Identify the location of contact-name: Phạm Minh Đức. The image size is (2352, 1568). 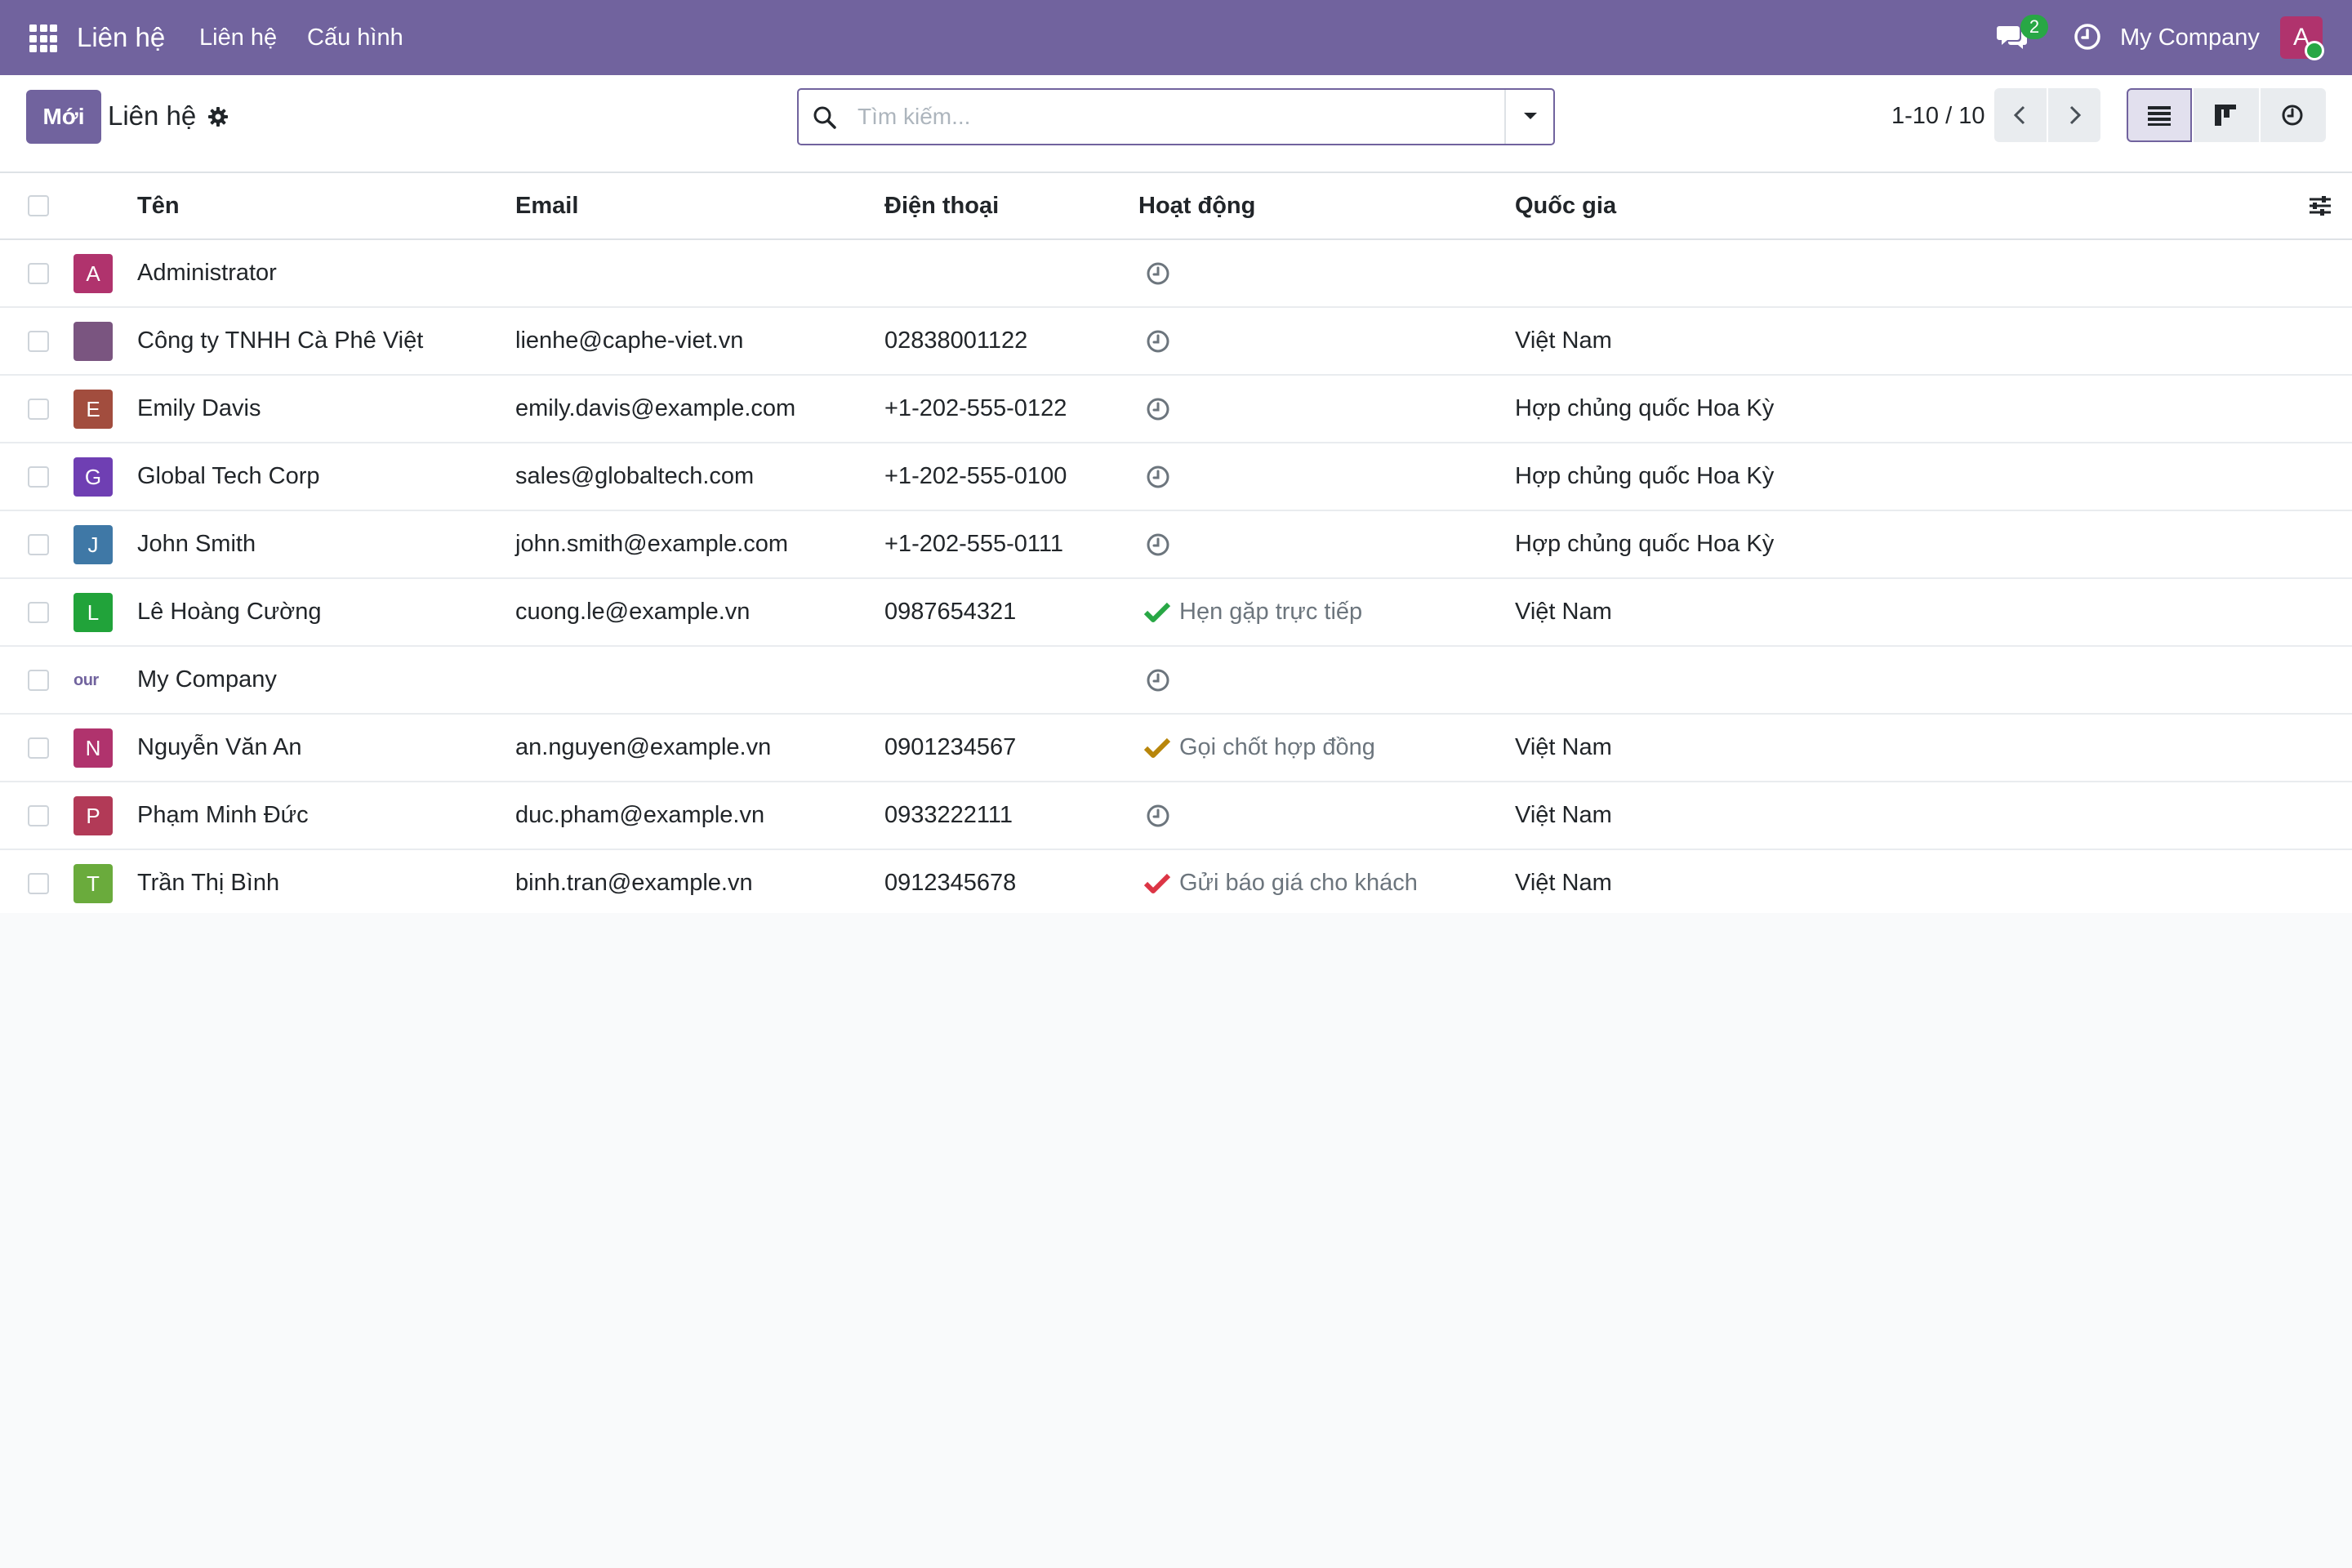
(223, 815).